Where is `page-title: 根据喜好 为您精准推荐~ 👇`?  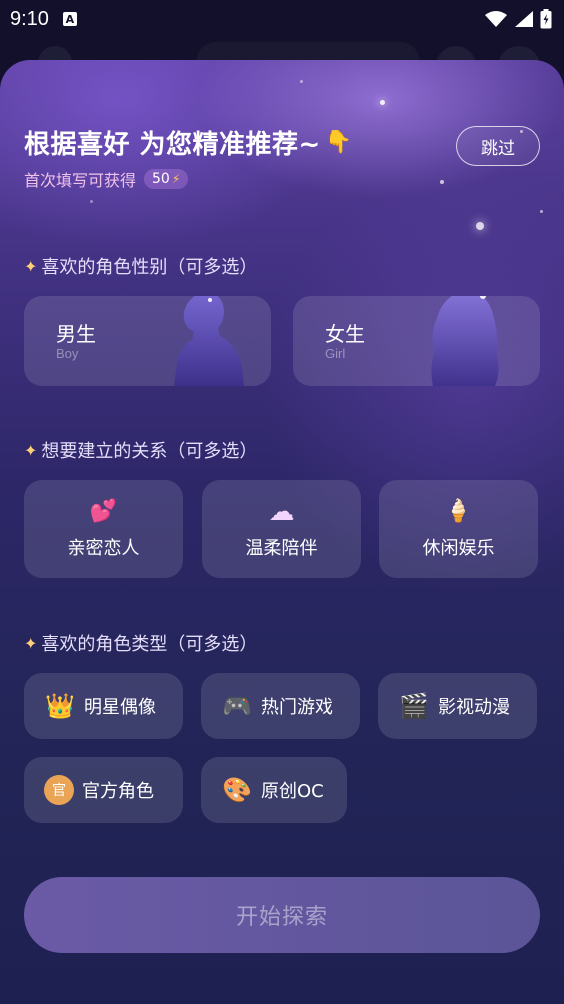
page-title: 根据喜好 为您精准推荐~ 👇 is located at coordinates (188, 142).